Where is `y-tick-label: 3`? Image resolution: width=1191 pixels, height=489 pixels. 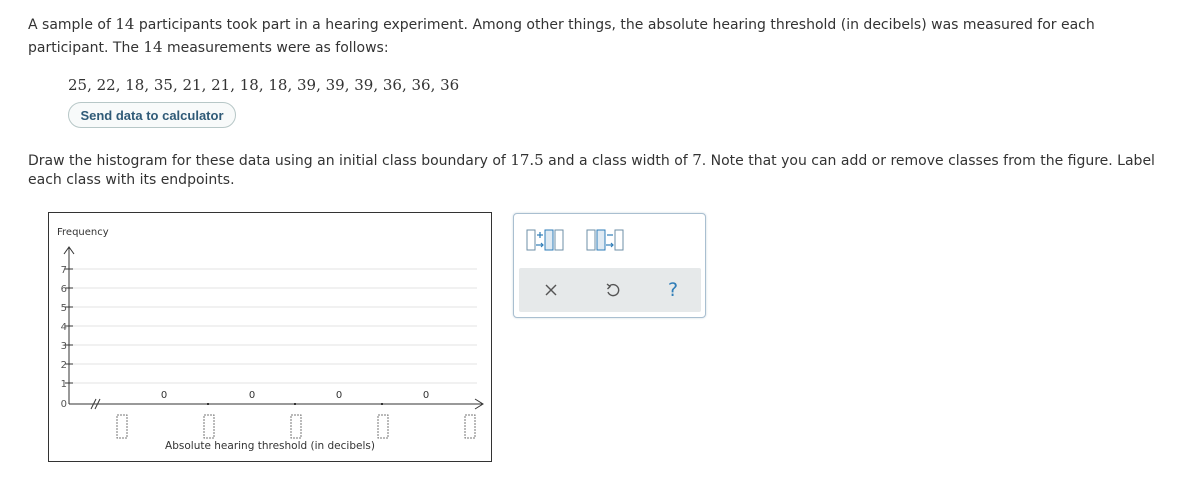
y-tick-label: 3 is located at coordinates (64, 346).